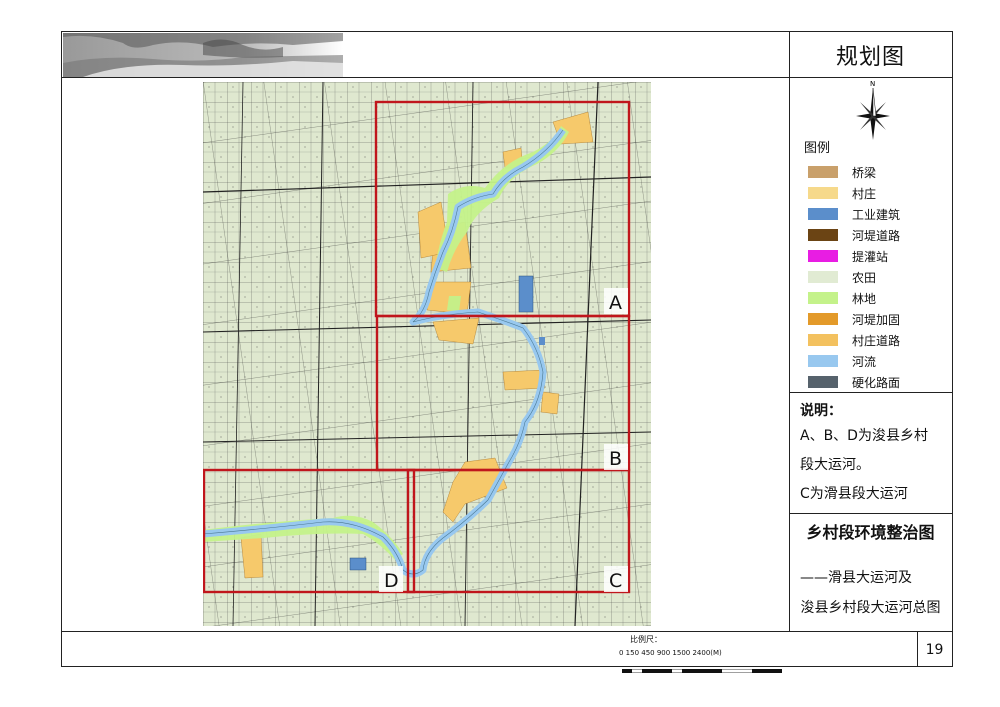 The height and width of the screenshot is (707, 1000). Describe the element at coordinates (873, 113) in the screenshot. I see `north-arrow-icon: N` at that location.